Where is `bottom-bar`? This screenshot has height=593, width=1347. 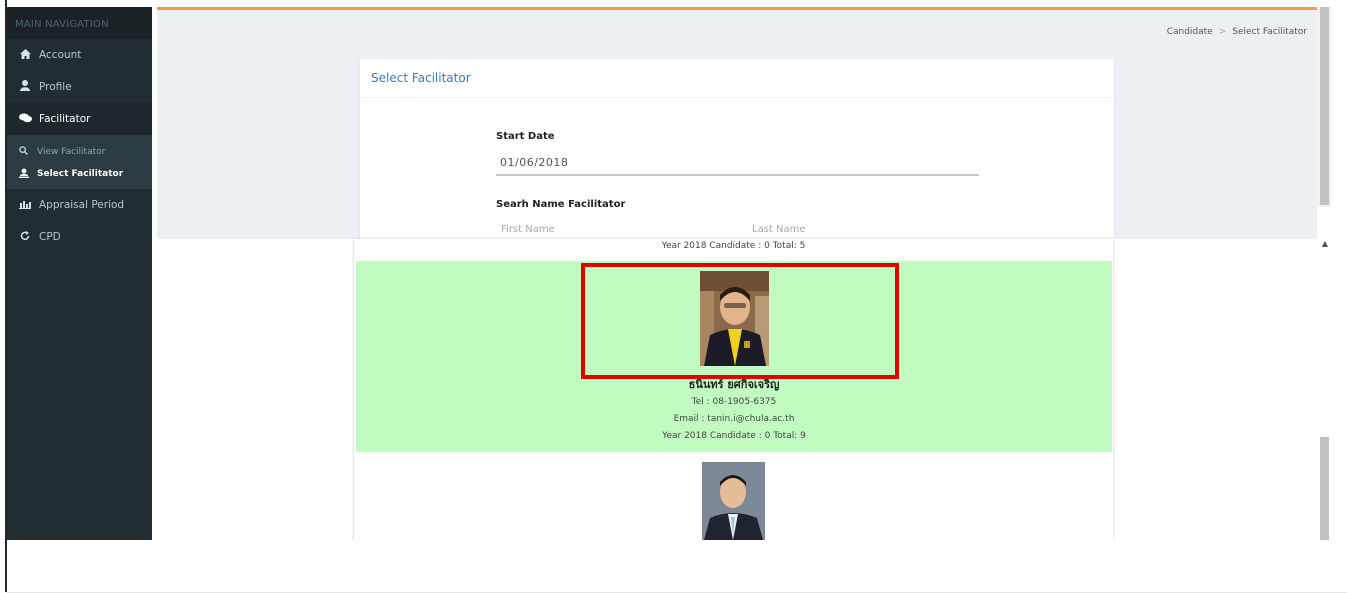 bottom-bar is located at coordinates (677, 566).